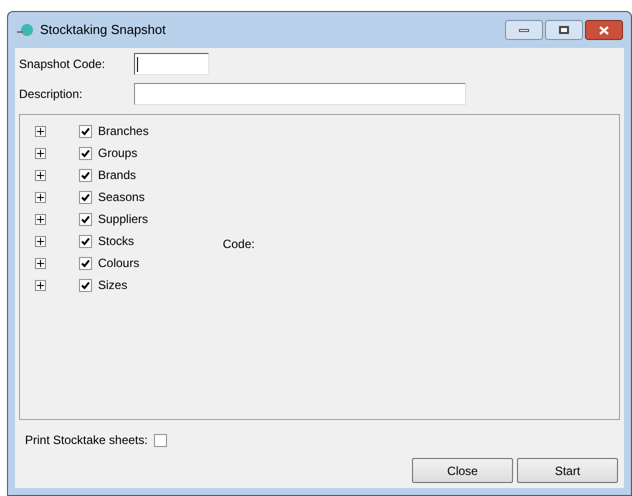  I want to click on minimize-icon, so click(524, 30).